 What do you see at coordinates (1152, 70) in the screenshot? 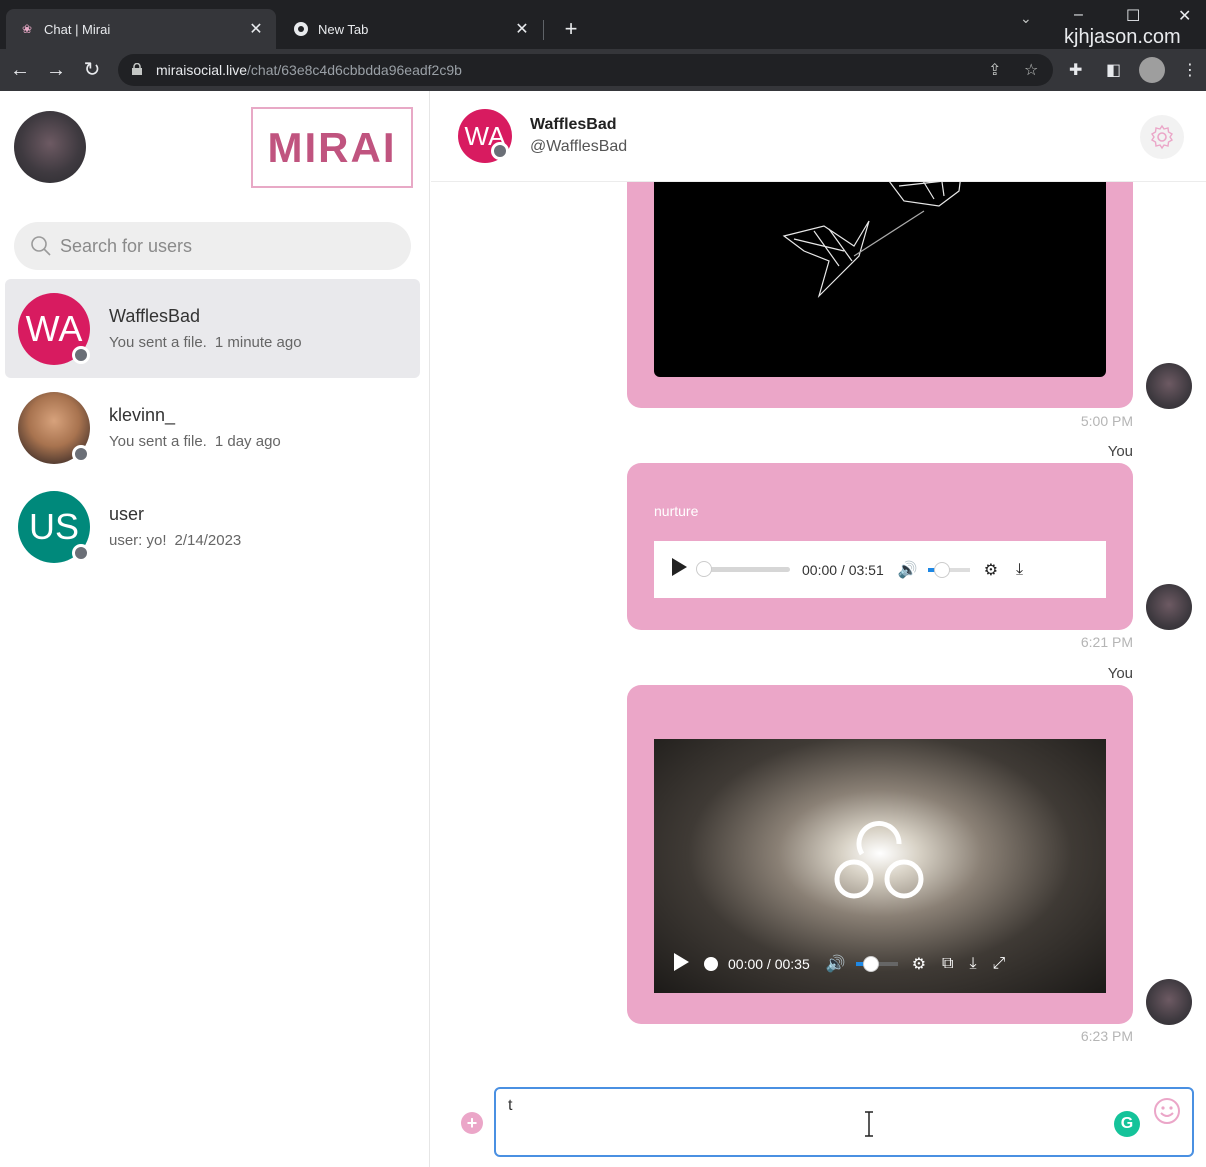
I see `profile-avatar` at bounding box center [1152, 70].